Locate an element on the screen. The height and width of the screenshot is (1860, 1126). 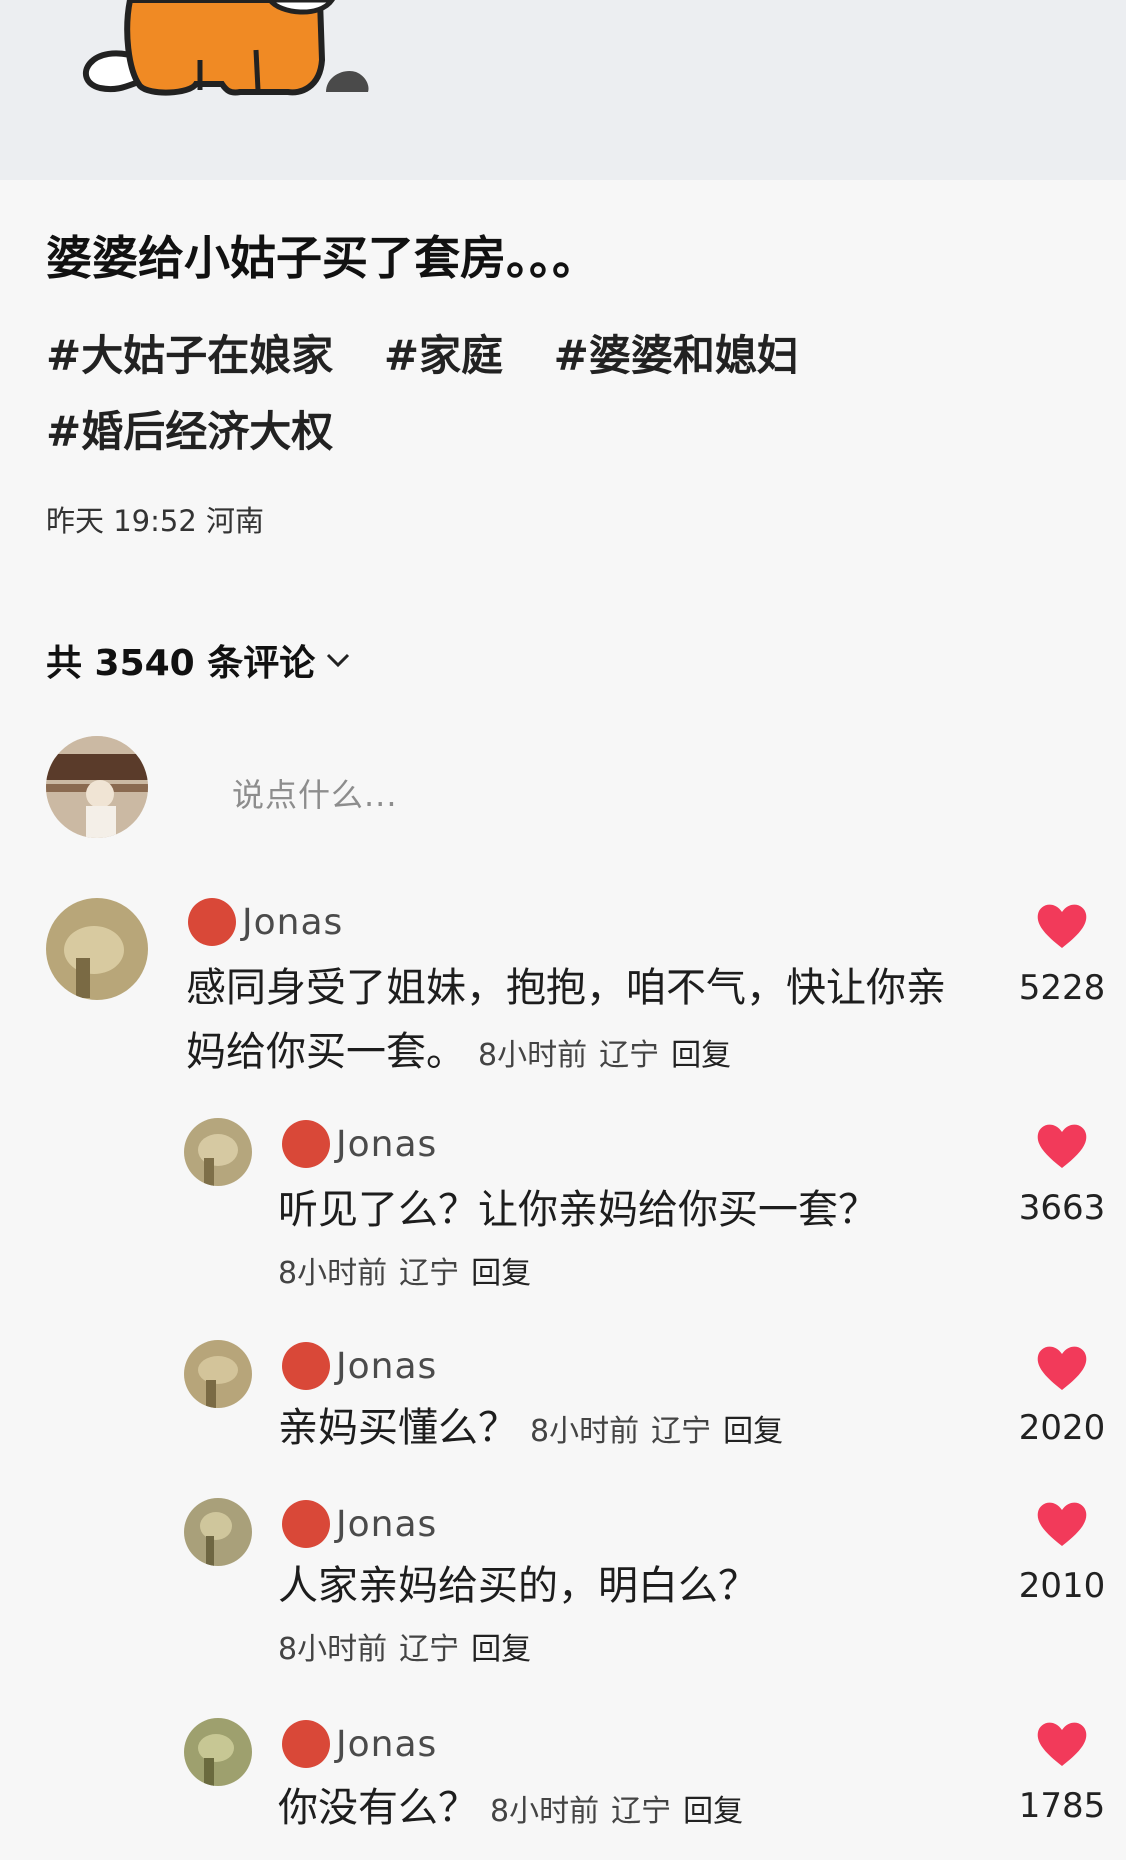
my-avatar is located at coordinates (97, 787).